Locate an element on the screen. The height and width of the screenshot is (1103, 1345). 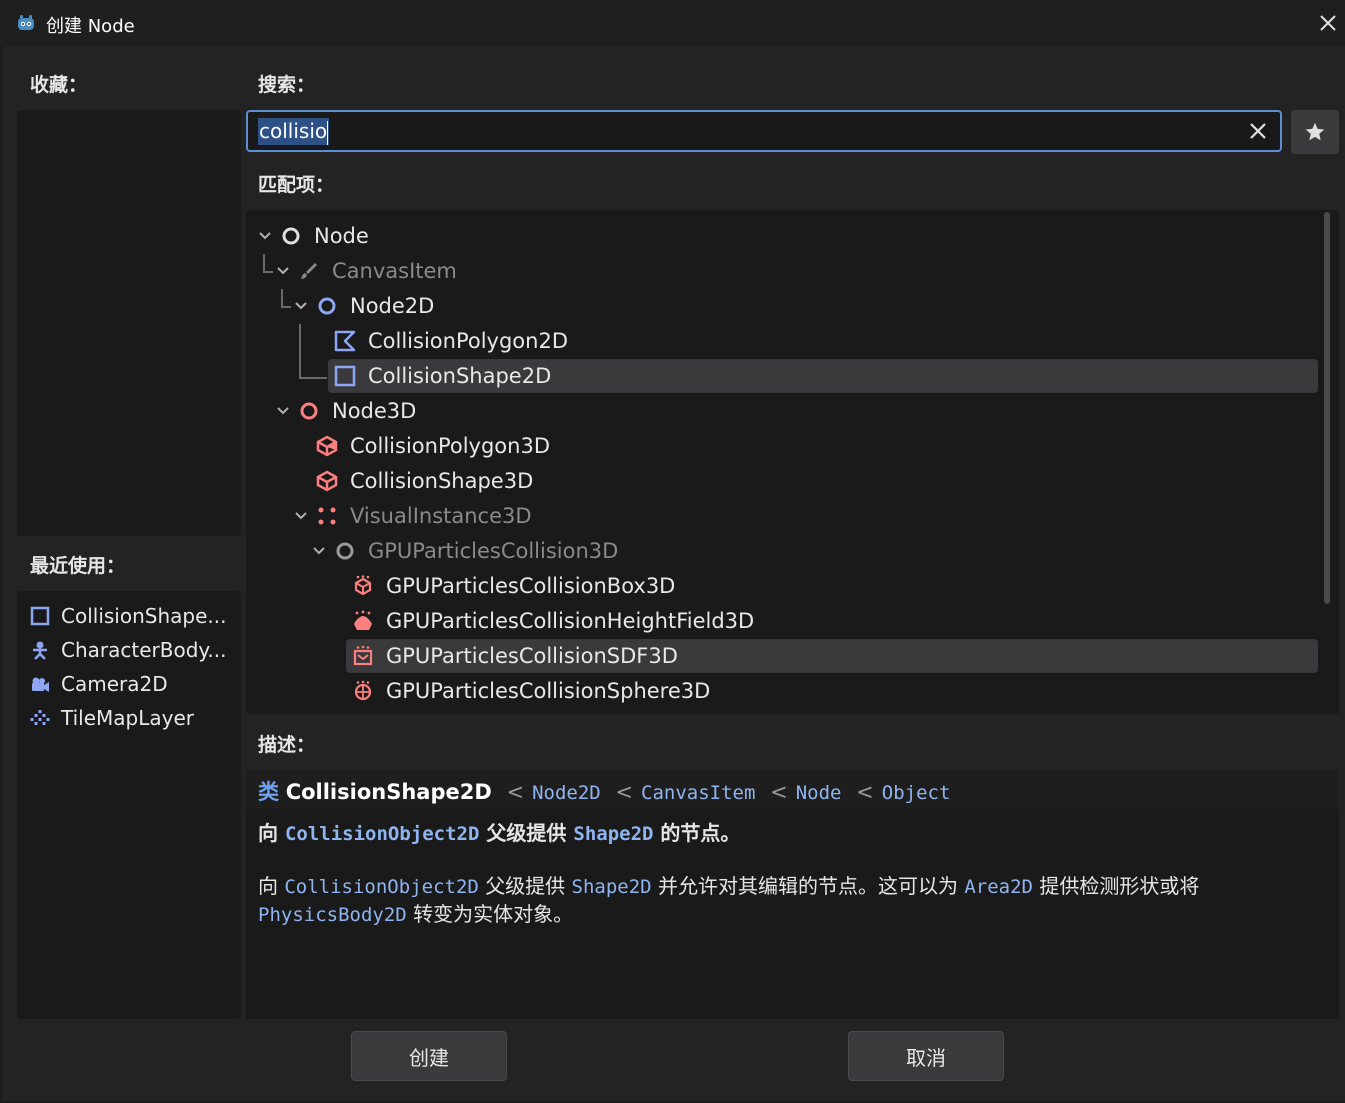
tree-item-gpuparticlescollisionsphere3d: GPUParticlesCollisionSphere3D is located at coordinates (531, 691).